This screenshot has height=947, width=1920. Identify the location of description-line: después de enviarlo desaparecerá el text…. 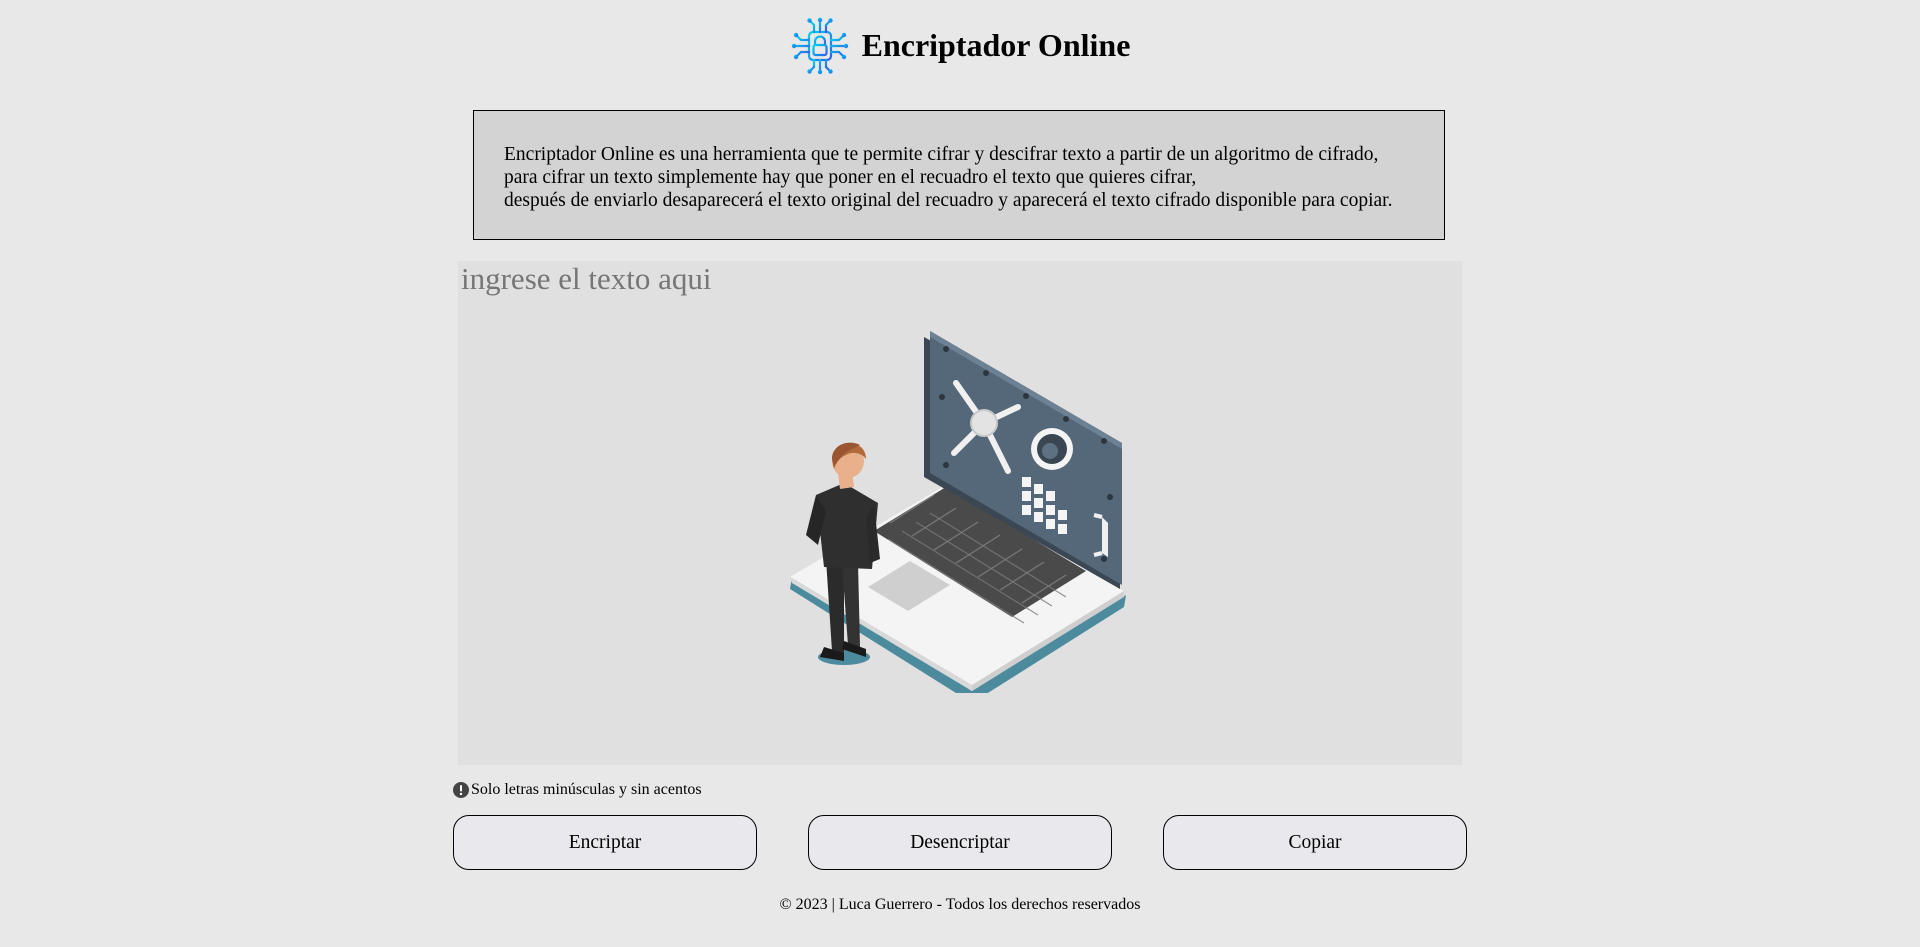
(948, 200).